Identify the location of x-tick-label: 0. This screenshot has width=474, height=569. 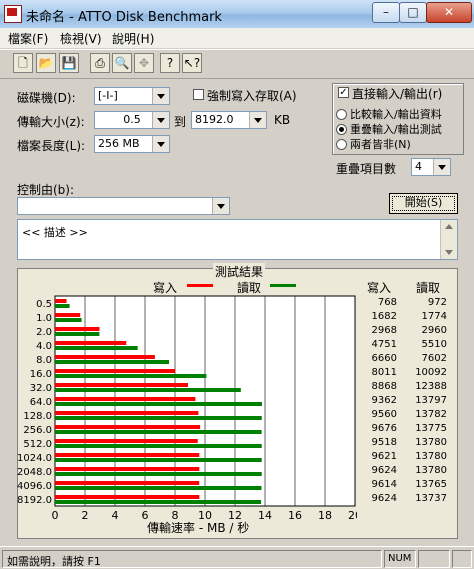
(55, 515).